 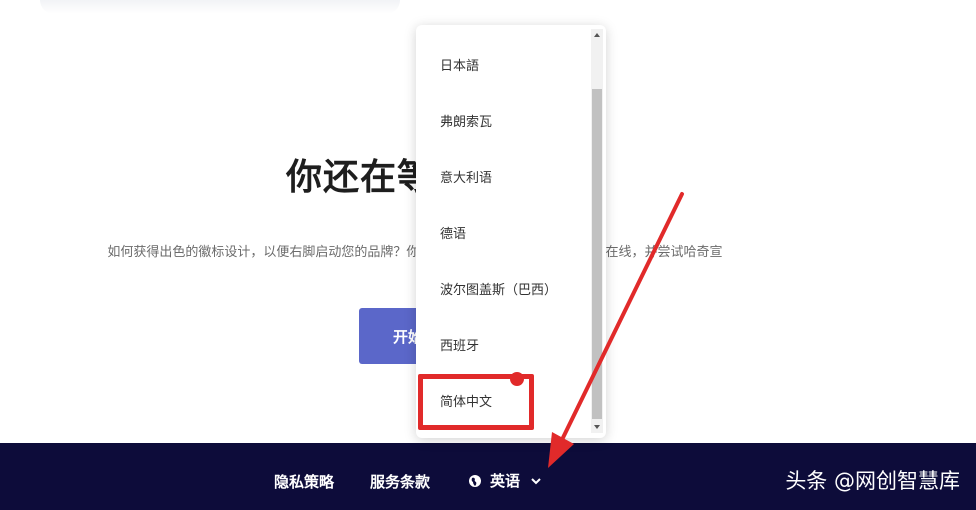 What do you see at coordinates (459, 64) in the screenshot?
I see `language-option: 日本語` at bounding box center [459, 64].